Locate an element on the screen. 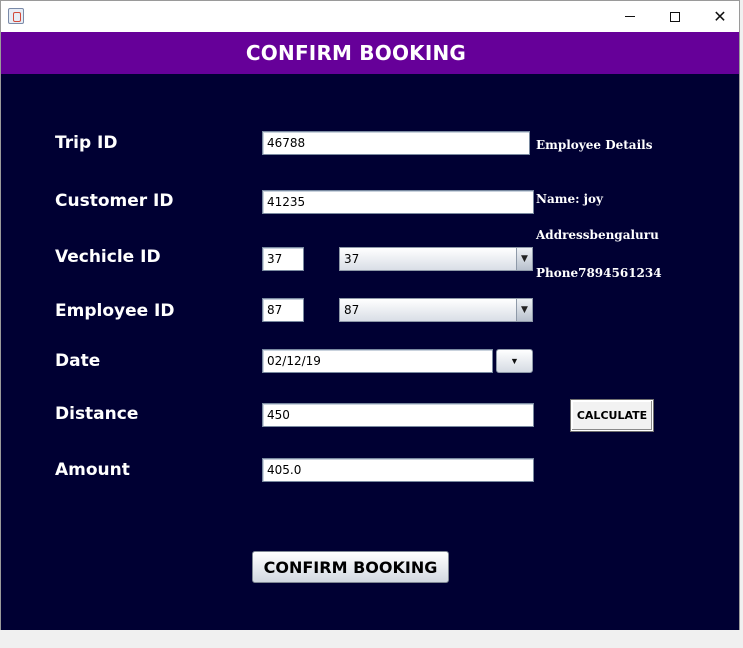 The height and width of the screenshot is (648, 743). vehicle-id-dropdown: 37 ▼ is located at coordinates (436, 259).